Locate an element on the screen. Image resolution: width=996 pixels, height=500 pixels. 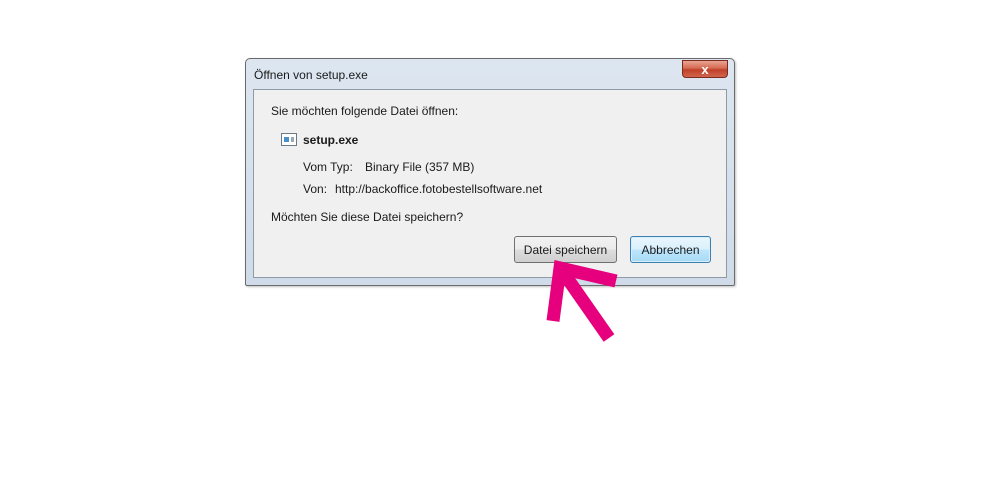
pointer-arrow-annotation is located at coordinates (582, 301).